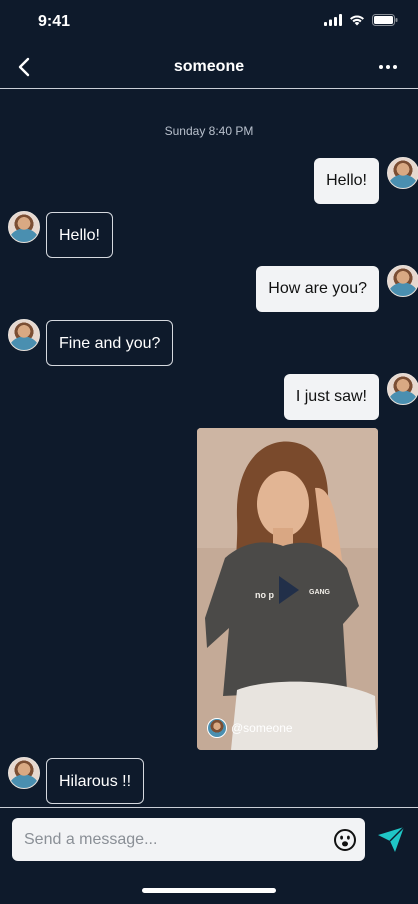 The image size is (418, 904). What do you see at coordinates (385, 20) in the screenshot?
I see `battery-icon` at bounding box center [385, 20].